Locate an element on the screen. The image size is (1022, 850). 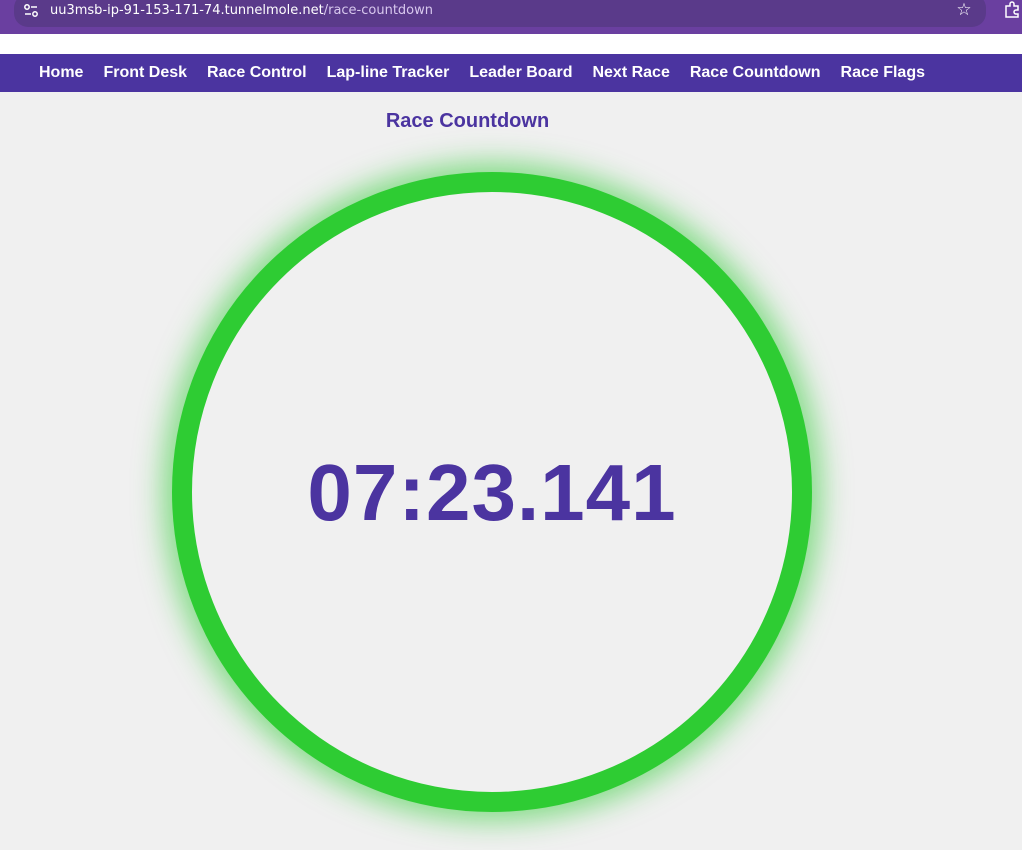
nav-race-countdown: Race Countdown is located at coordinates (755, 73).